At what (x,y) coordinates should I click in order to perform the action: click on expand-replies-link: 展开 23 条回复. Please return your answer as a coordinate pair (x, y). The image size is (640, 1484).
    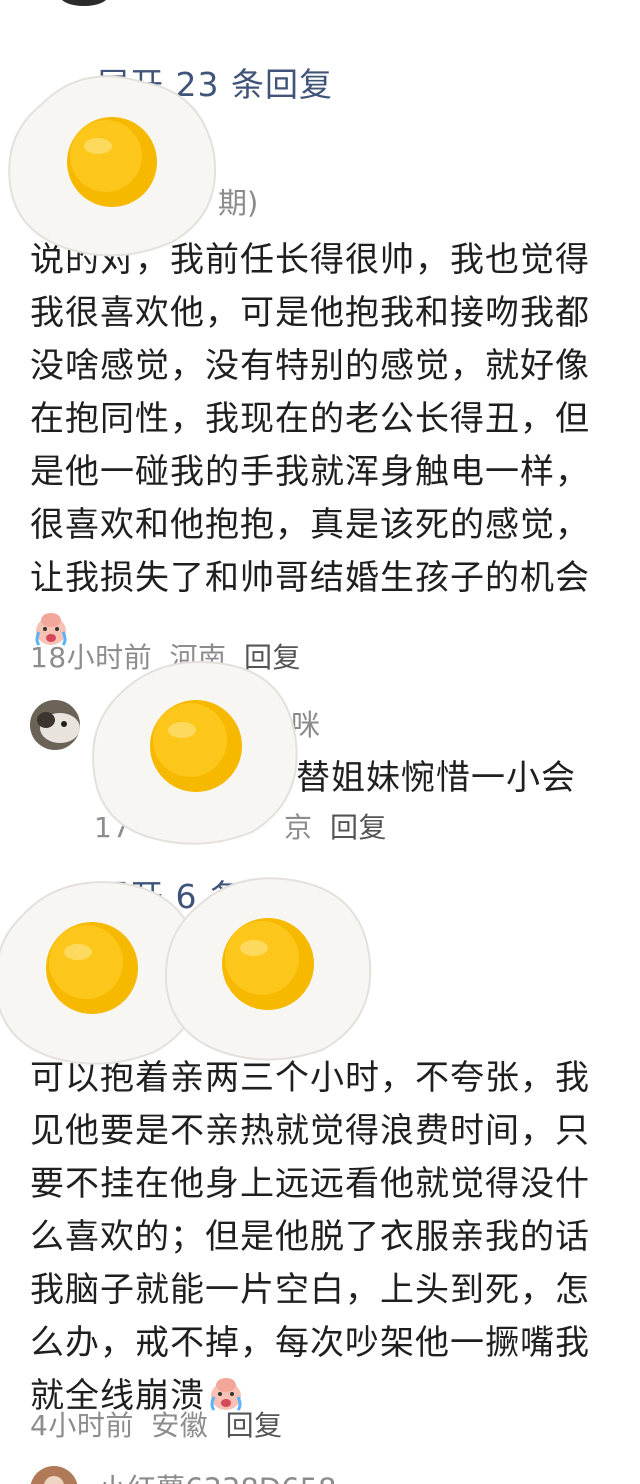
    Looking at the image, I should click on (214, 82).